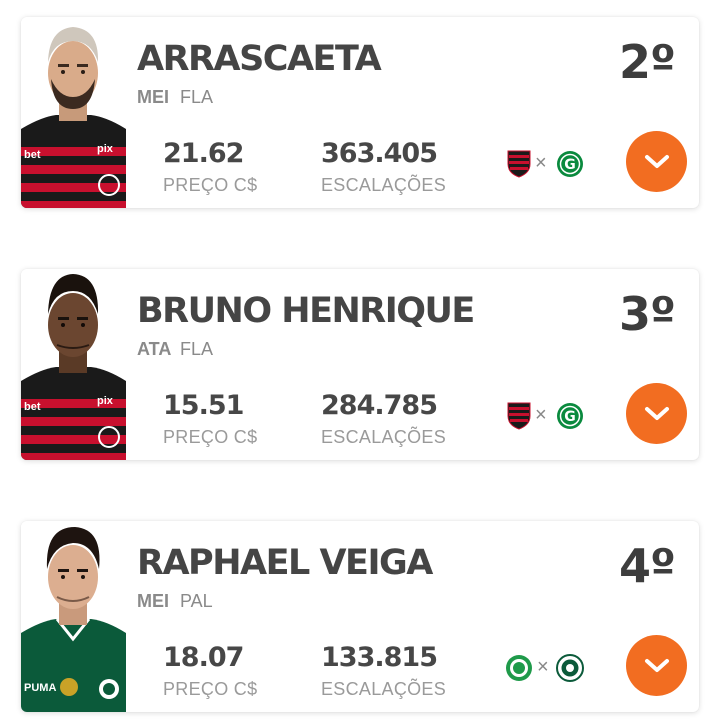 This screenshot has width=717, height=720. What do you see at coordinates (379, 657) in the screenshot?
I see `escalacoes-value: 133.815` at bounding box center [379, 657].